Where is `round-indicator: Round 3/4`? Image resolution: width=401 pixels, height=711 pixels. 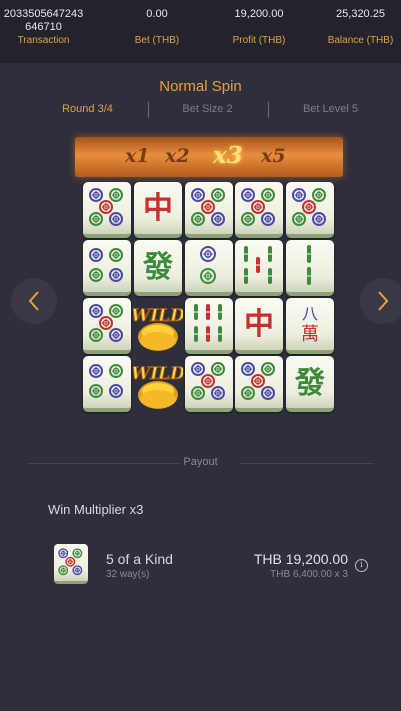
round-indicator: Round 3/4 is located at coordinates (87, 109).